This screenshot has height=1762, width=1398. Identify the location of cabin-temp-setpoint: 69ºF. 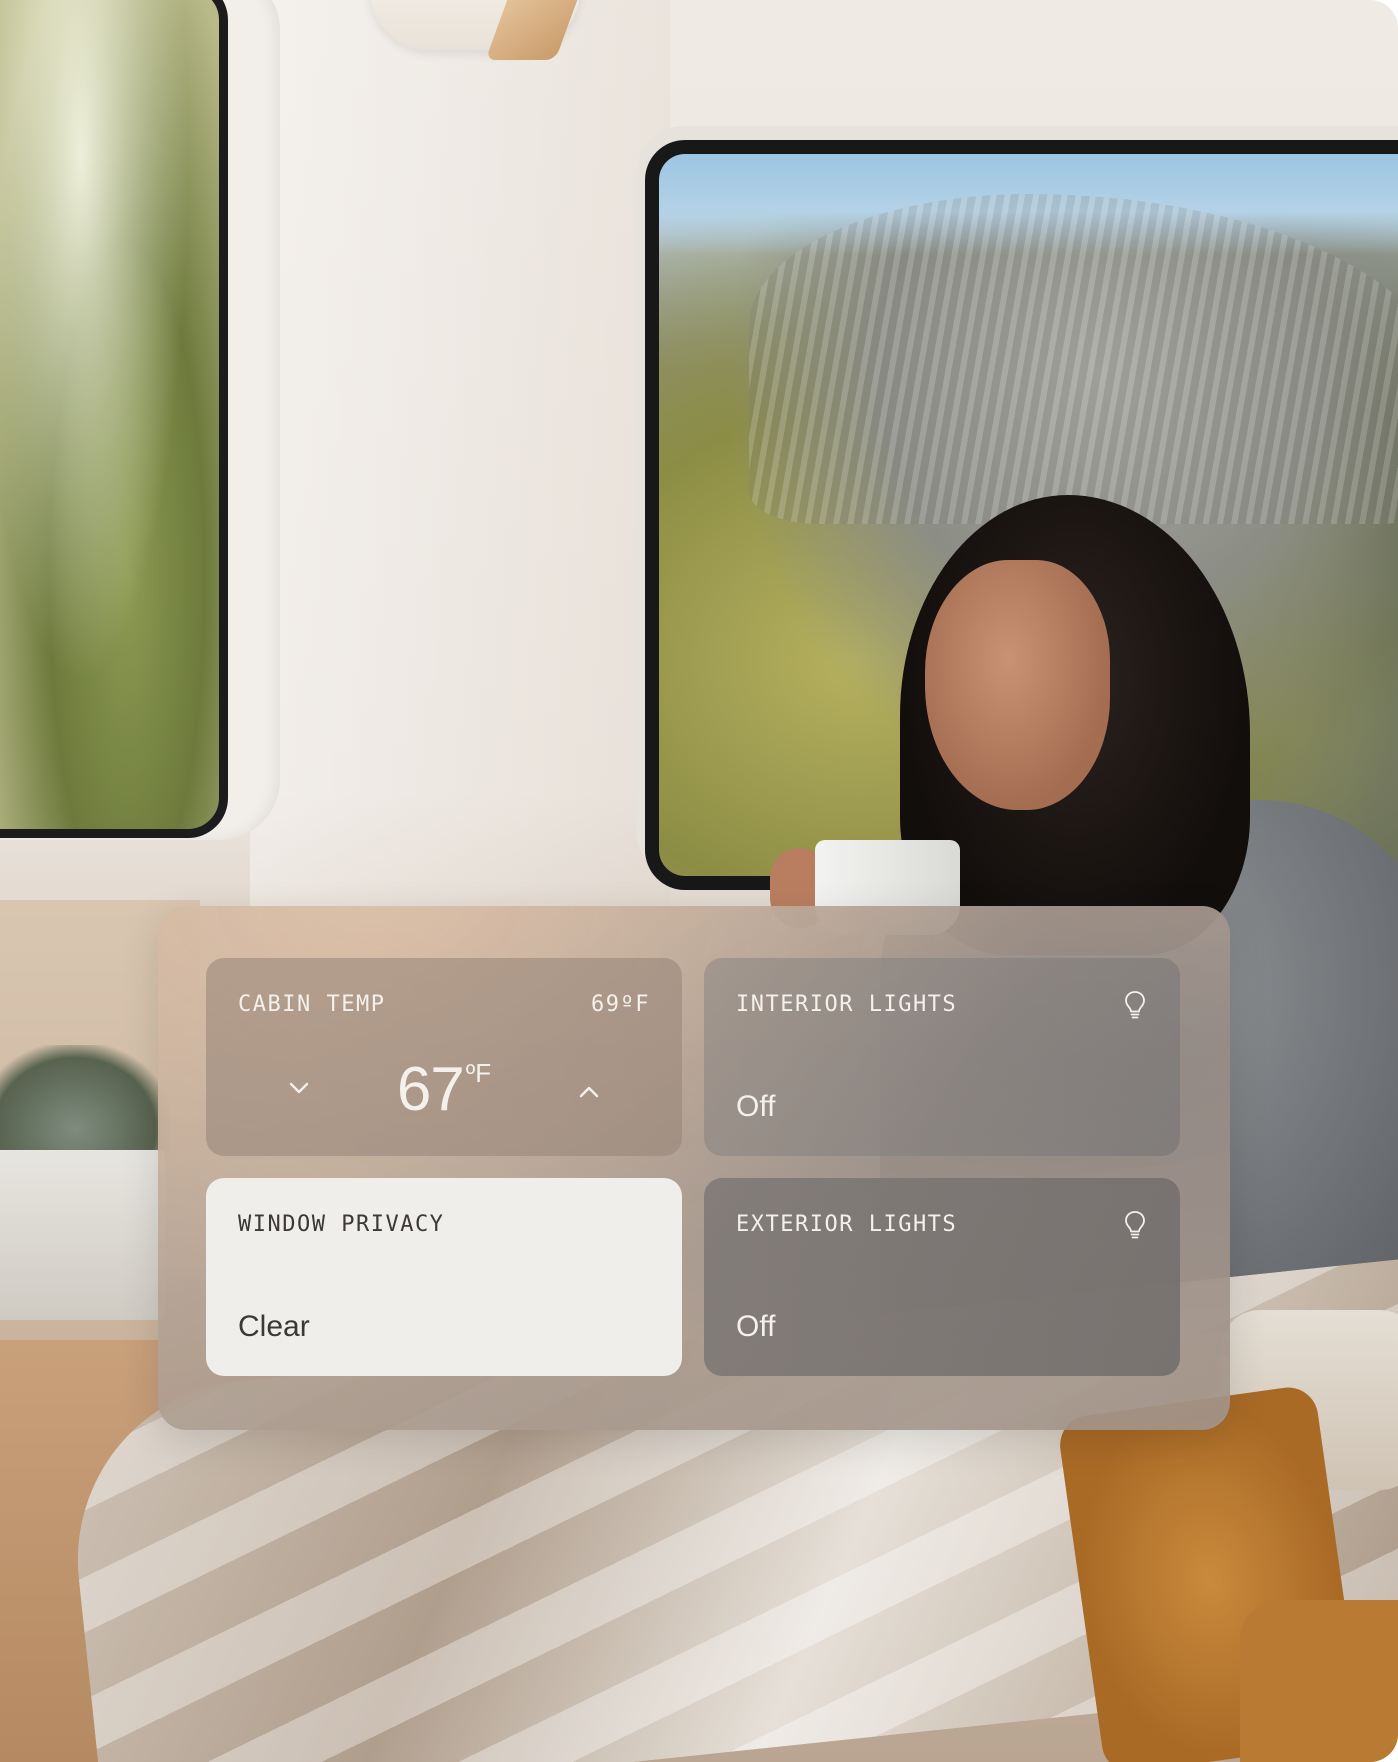
(620, 1004).